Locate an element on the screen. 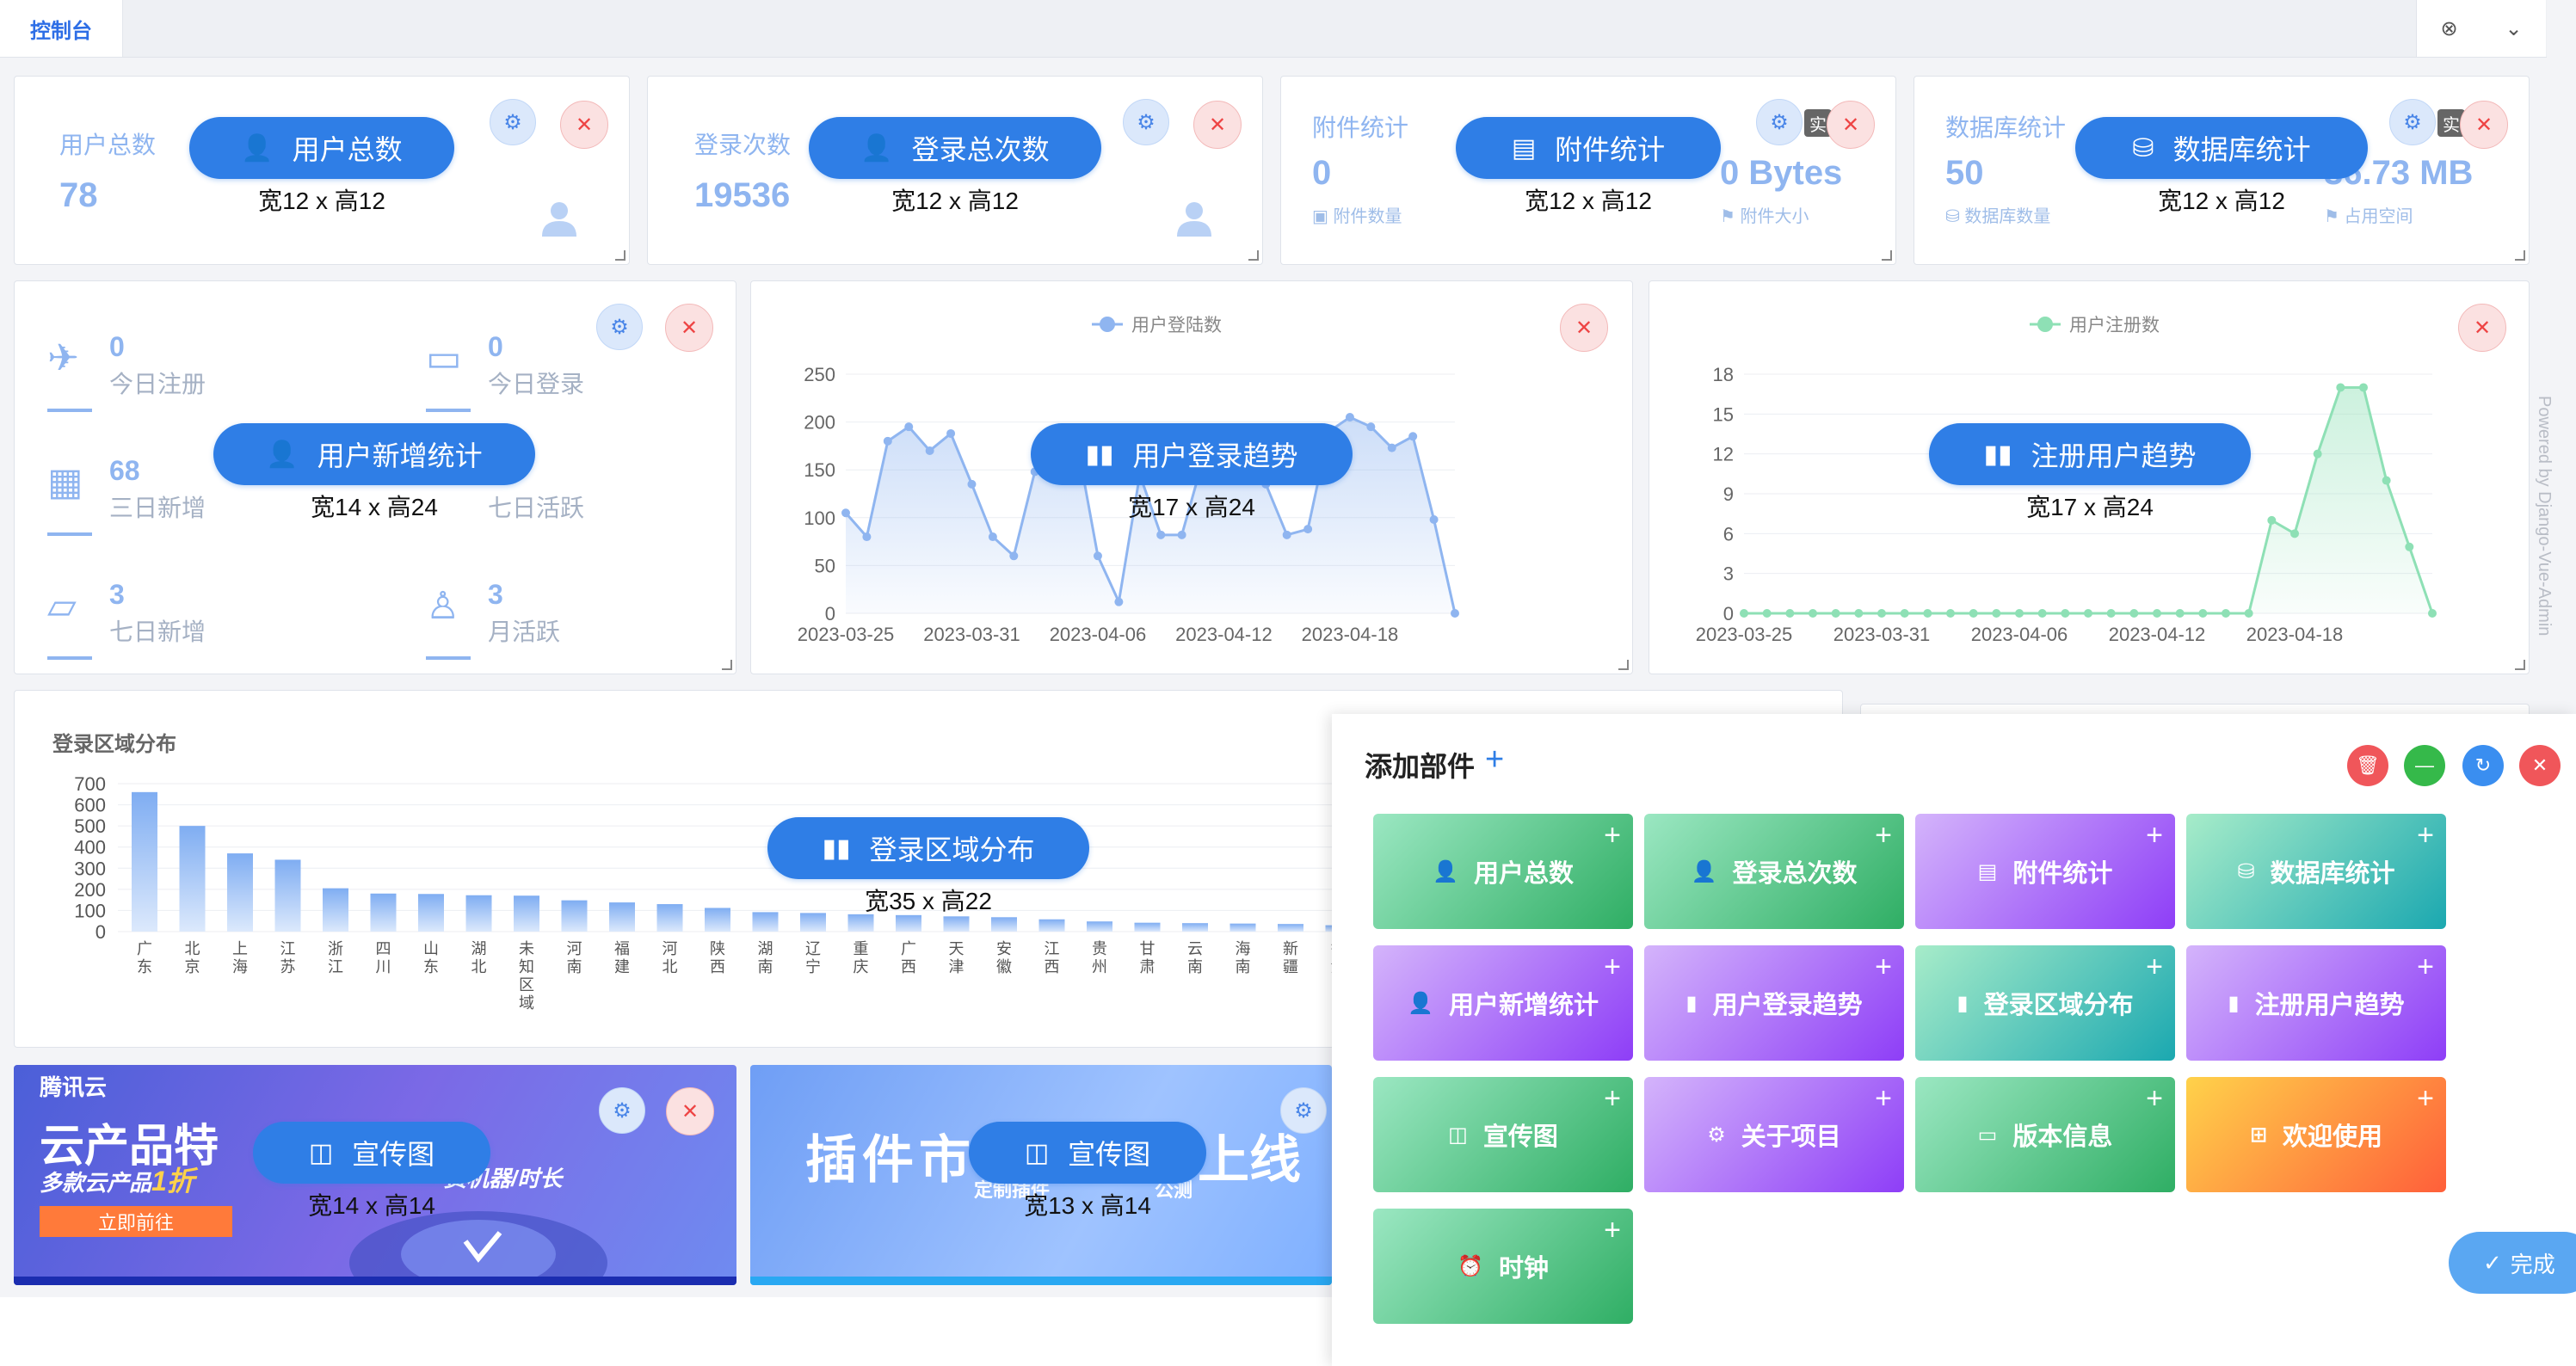  y-tick-label: 700 is located at coordinates (90, 784).